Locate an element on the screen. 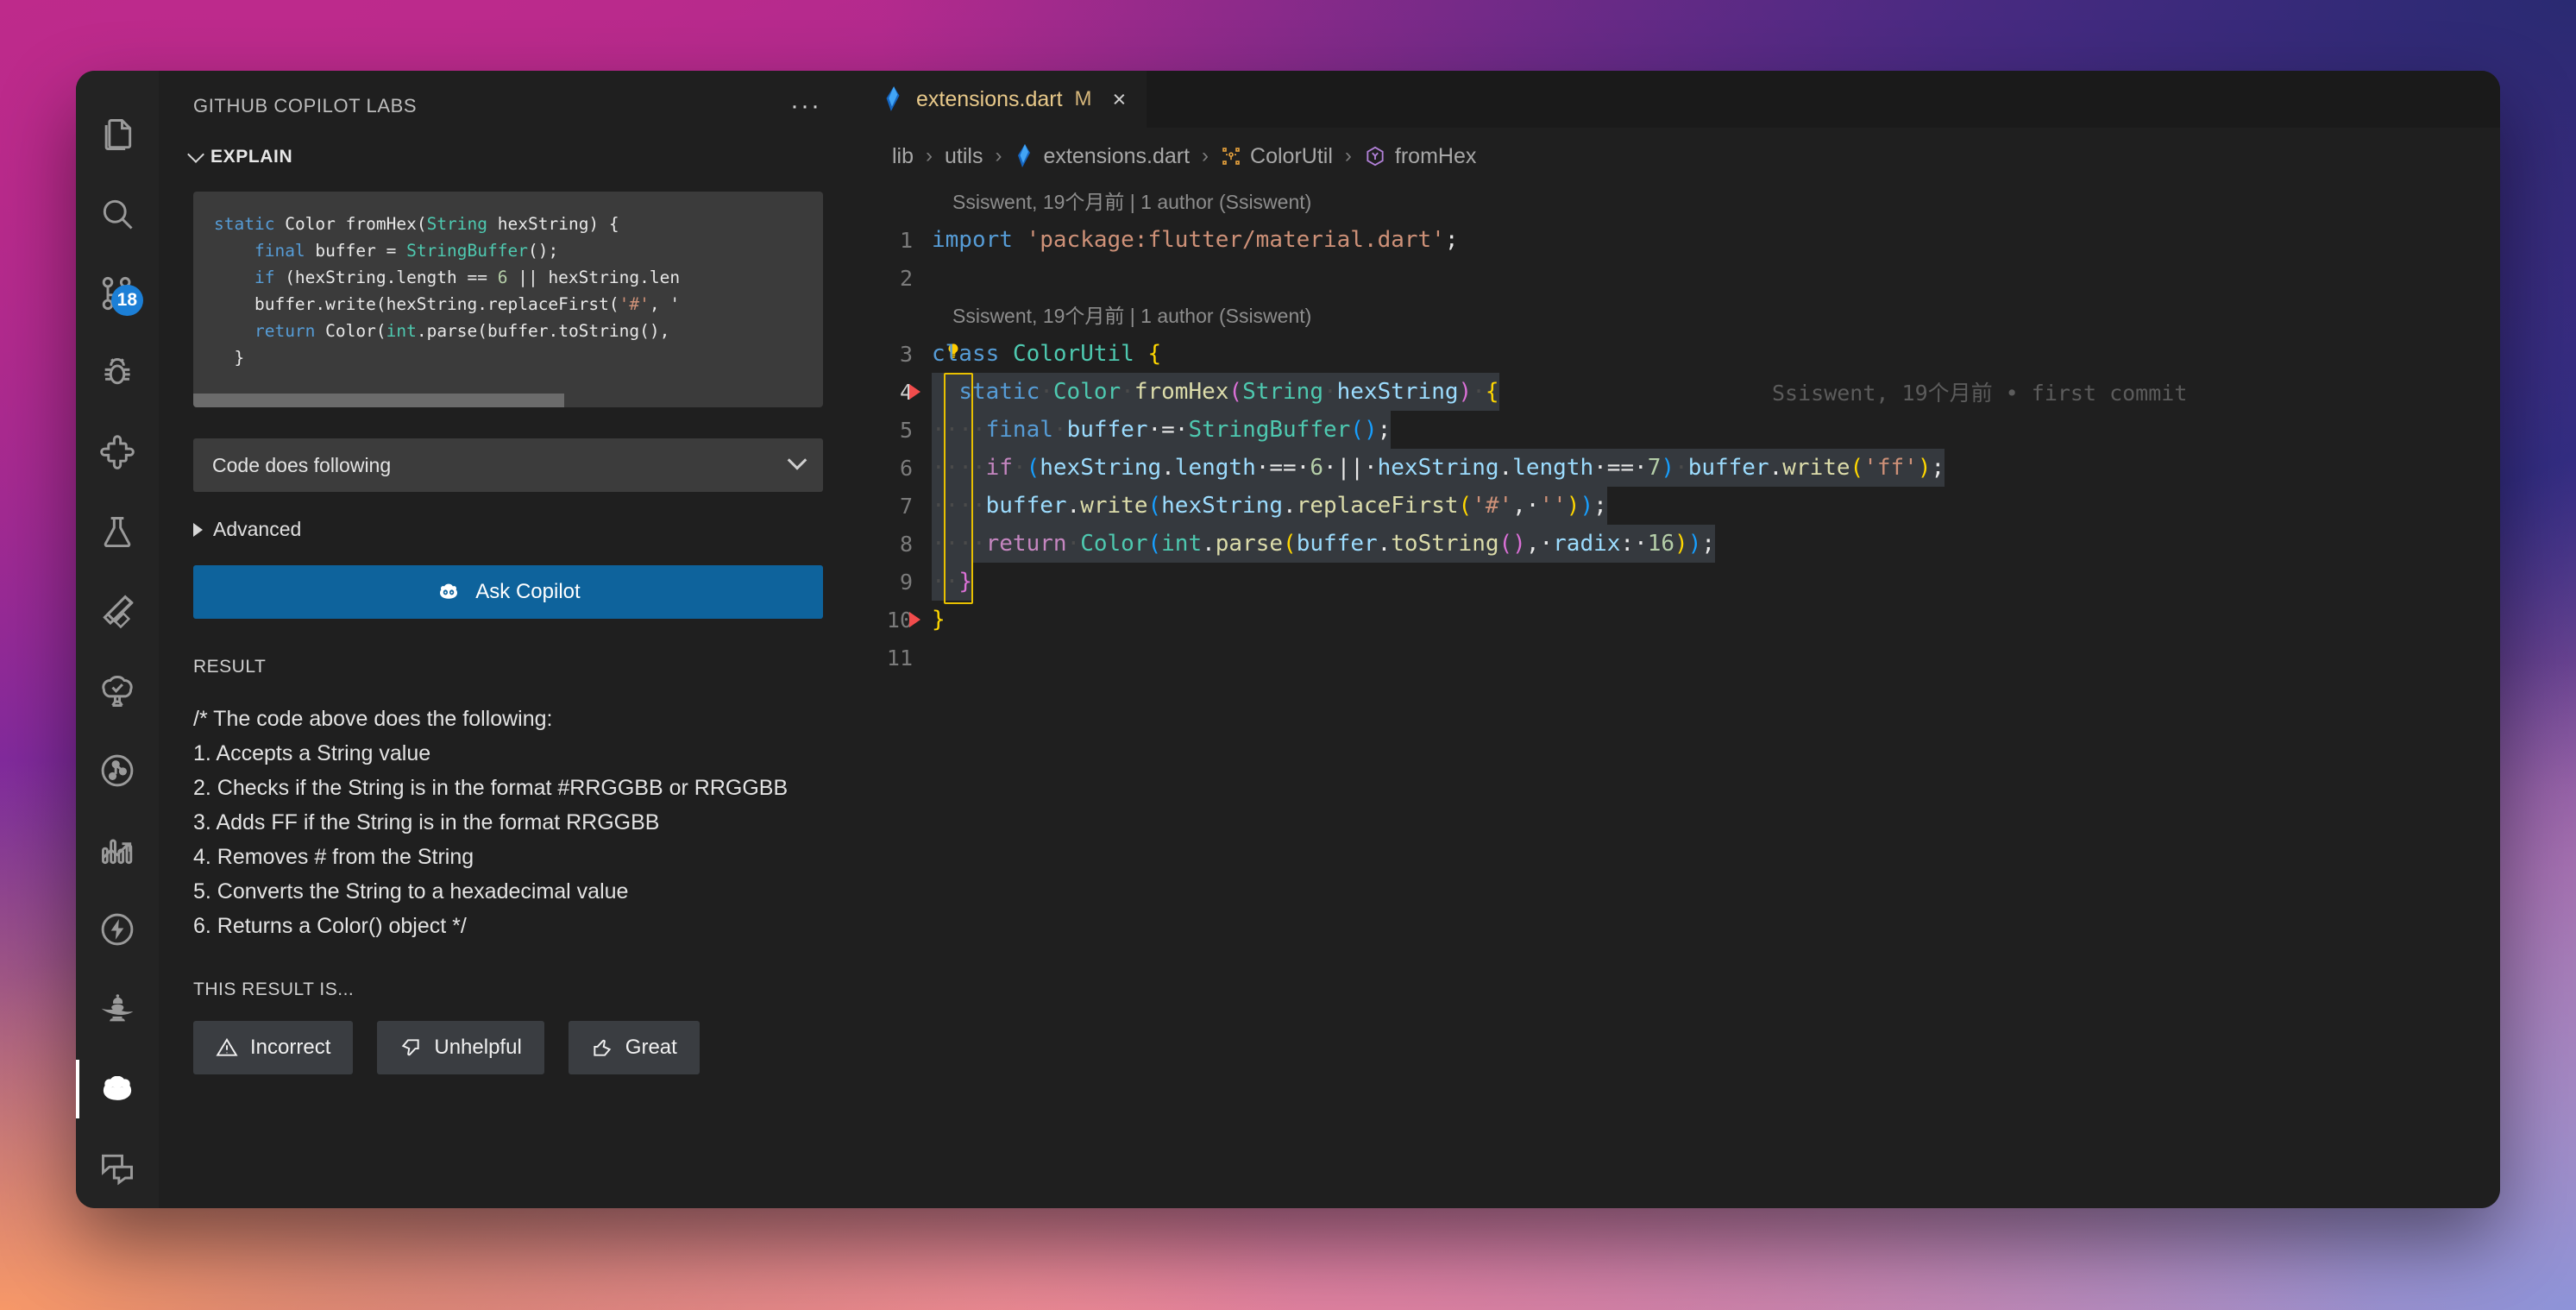 This screenshot has width=2576, height=1310. sidebar-item-dependency-graph is located at coordinates (117, 771).